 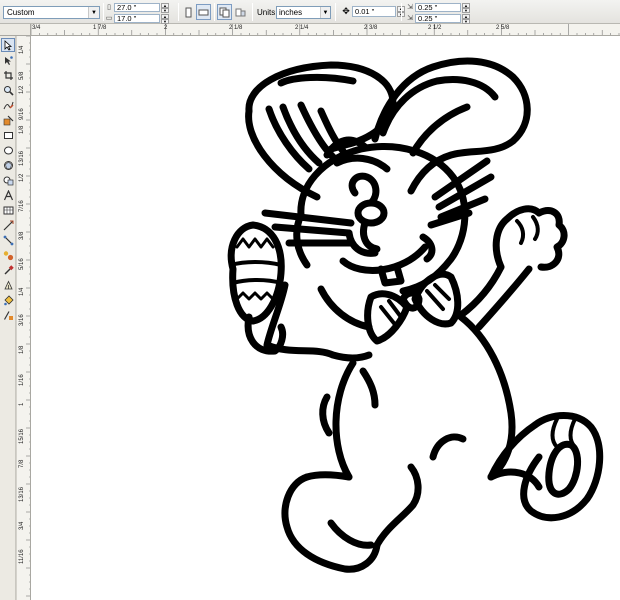 I want to click on smart-fill-tool-button, so click(x=8, y=120).